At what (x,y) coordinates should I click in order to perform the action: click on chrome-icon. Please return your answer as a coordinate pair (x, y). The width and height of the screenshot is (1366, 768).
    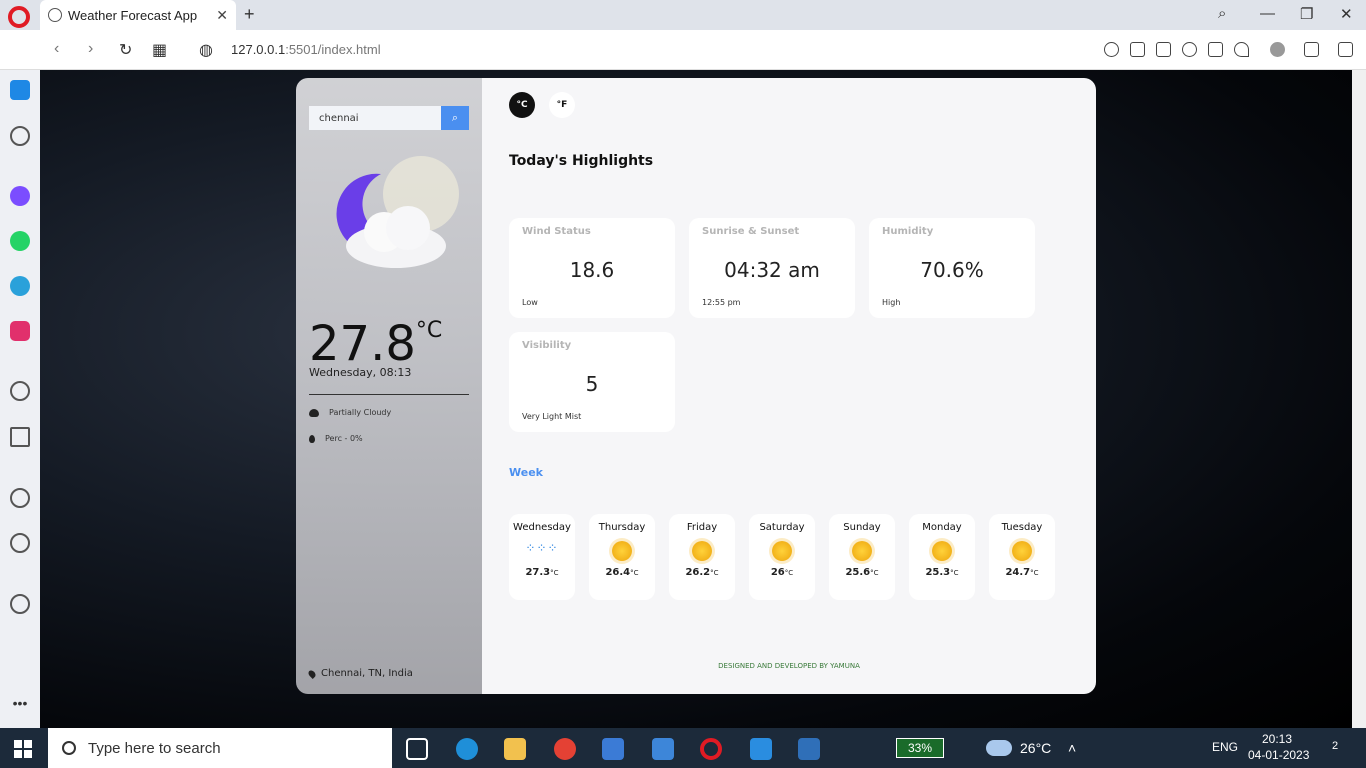
    Looking at the image, I should click on (565, 749).